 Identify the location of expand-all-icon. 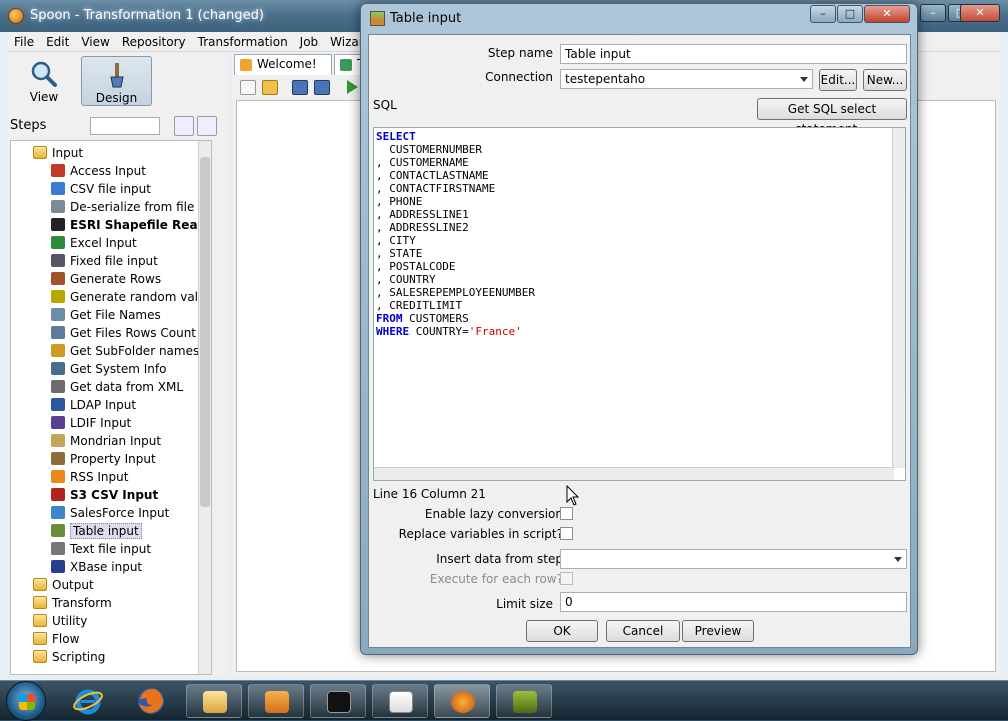
(184, 126).